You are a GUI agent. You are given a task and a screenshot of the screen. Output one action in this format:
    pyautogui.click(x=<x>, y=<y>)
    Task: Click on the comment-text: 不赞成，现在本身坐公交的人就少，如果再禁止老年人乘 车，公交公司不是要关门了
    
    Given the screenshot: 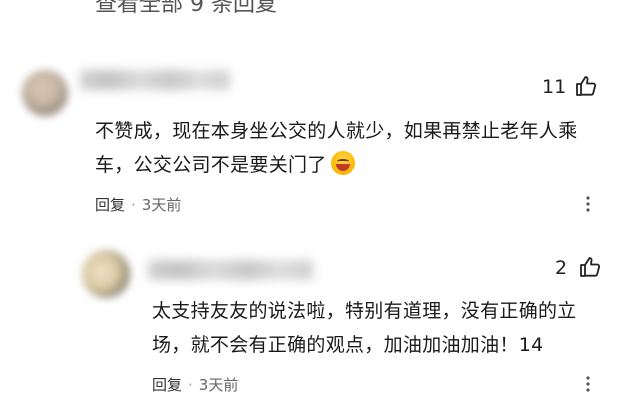 What is the action you would take?
    pyautogui.click(x=336, y=148)
    